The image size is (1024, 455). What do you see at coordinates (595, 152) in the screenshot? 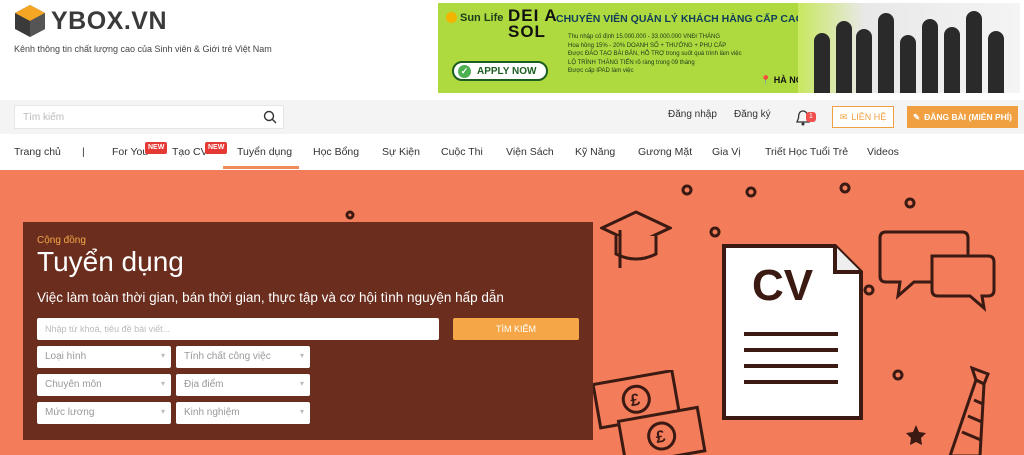
I see `nav-skills: Kỹ Năng` at bounding box center [595, 152].